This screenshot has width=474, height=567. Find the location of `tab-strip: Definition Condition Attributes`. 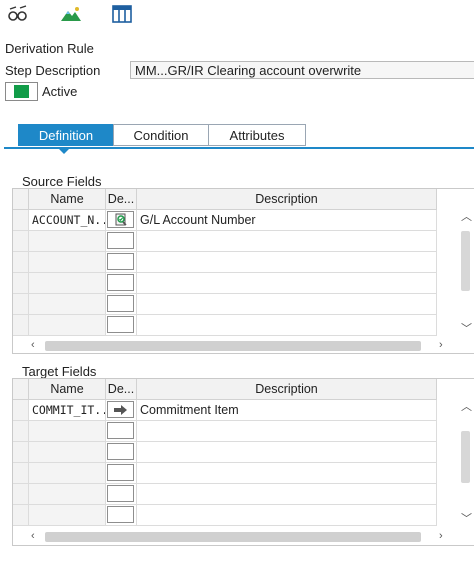

tab-strip: Definition Condition Attributes is located at coordinates (162, 135).